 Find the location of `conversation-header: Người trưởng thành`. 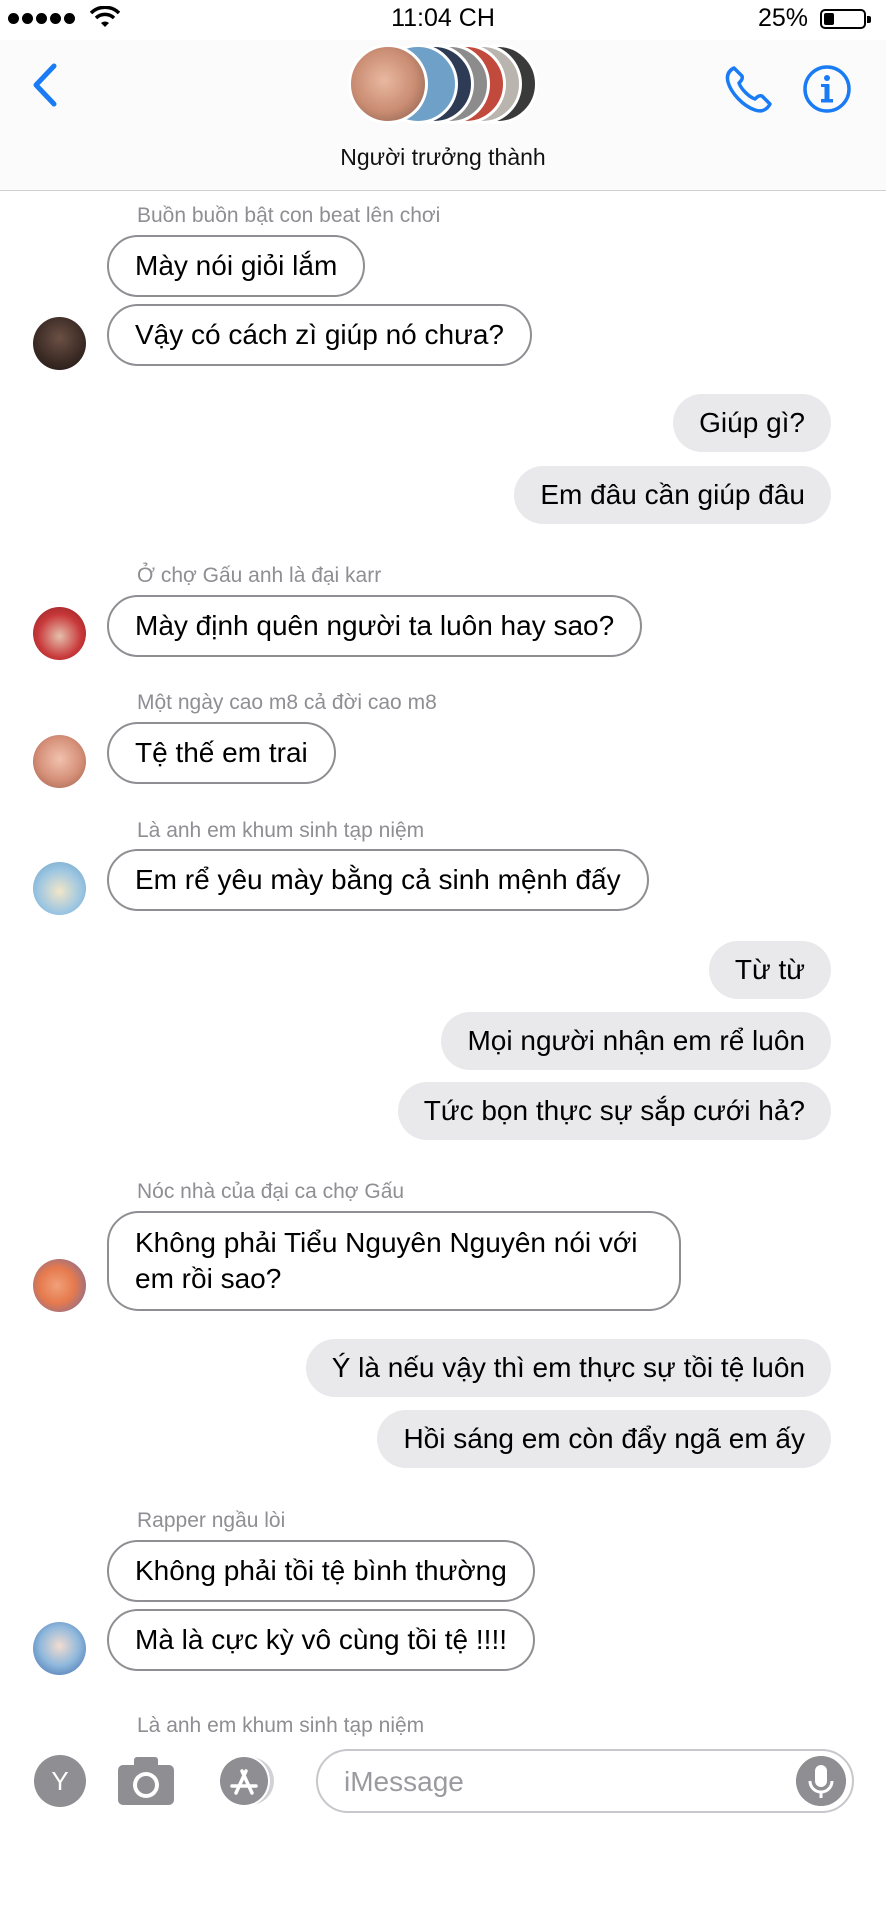

conversation-header: Người trưởng thành is located at coordinates (443, 115).